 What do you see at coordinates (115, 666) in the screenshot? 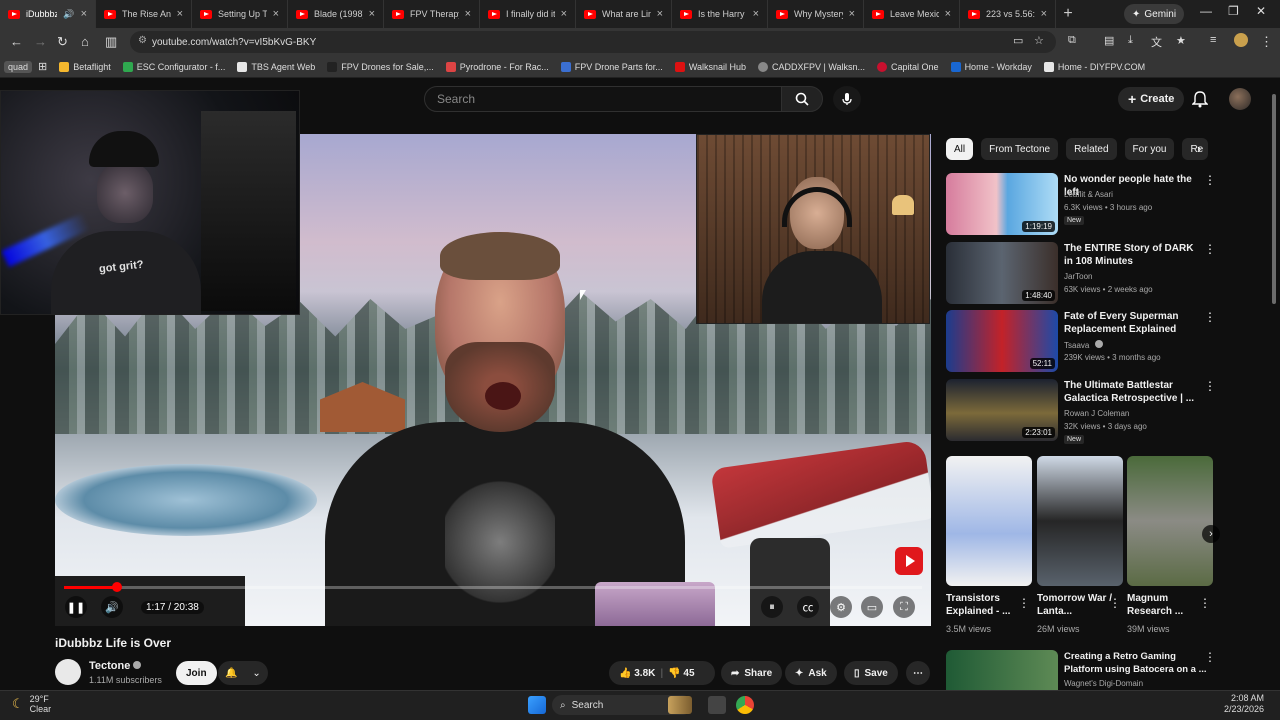
I see `channel-name: Tectone` at bounding box center [115, 666].